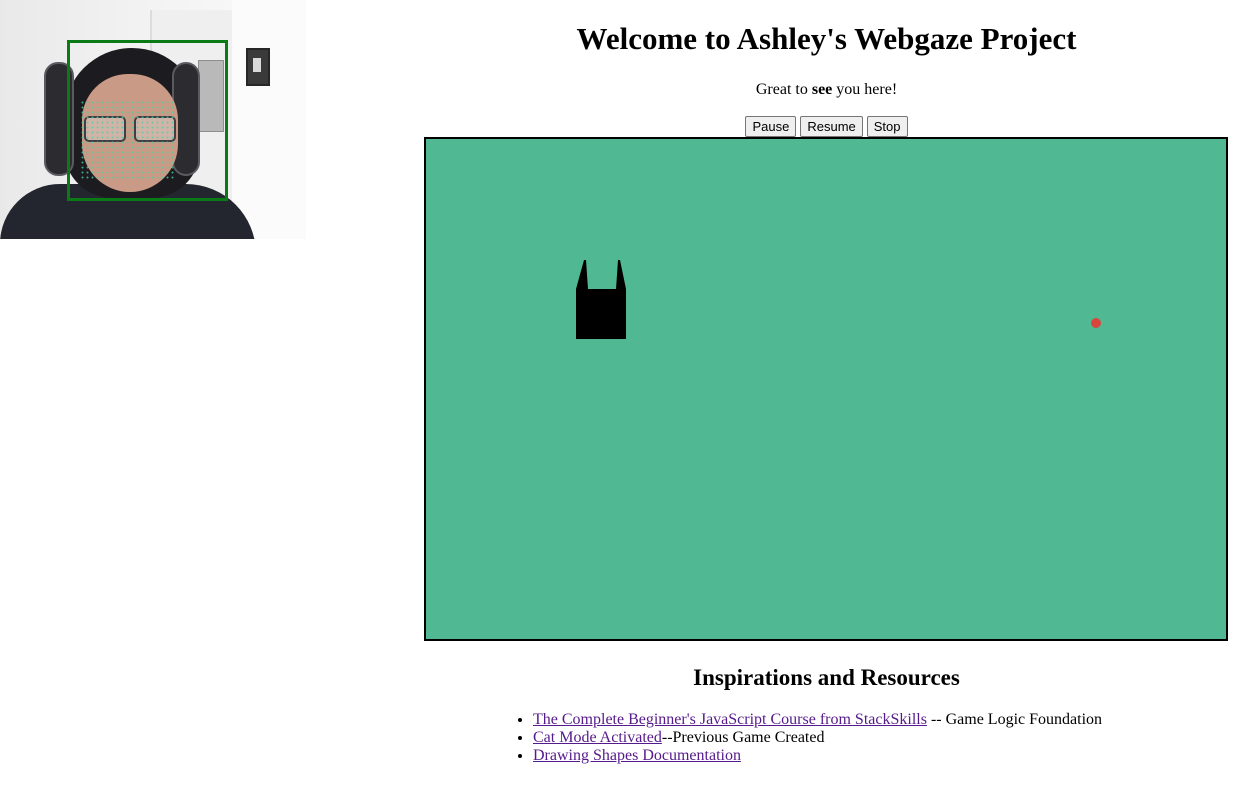 This screenshot has width=1245, height=796. I want to click on resource-note: --Previous Game Created, so click(743, 737).